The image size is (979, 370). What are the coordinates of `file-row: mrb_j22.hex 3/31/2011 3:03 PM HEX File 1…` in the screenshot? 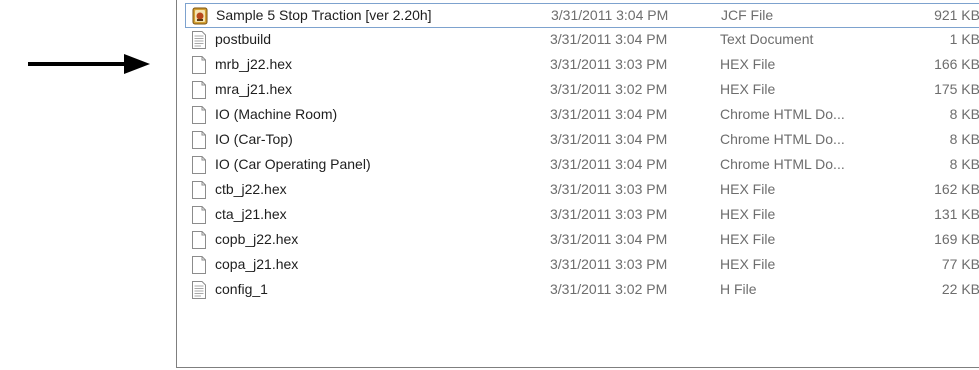 It's located at (582, 65).